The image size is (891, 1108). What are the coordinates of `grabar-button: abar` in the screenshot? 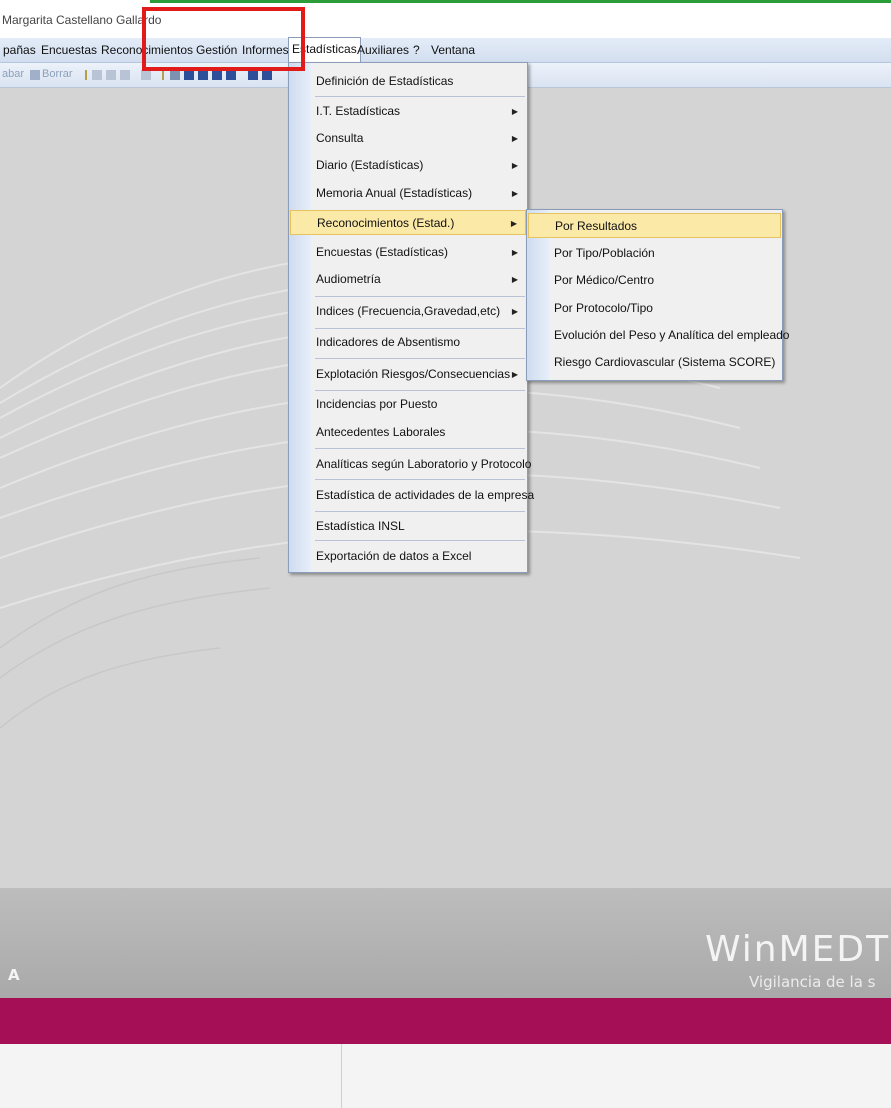 It's located at (13, 74).